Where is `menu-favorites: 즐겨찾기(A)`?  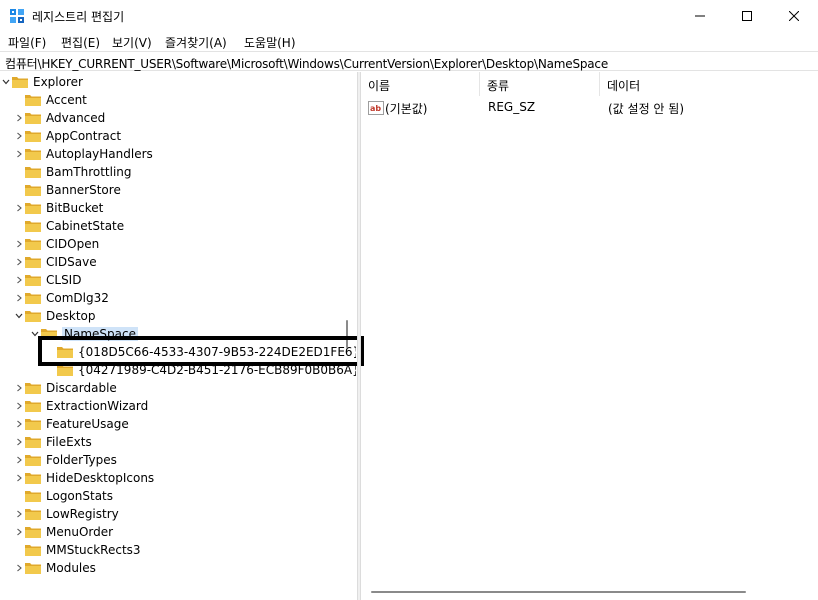 menu-favorites: 즐겨찾기(A) is located at coordinates (196, 42).